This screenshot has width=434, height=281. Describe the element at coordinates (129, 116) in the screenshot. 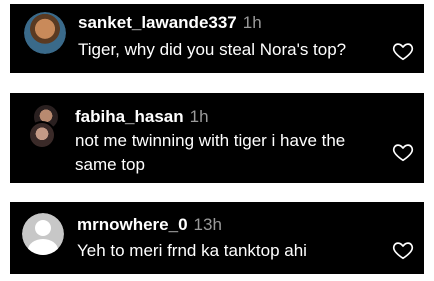

I see `username-link: fabiha_hasan` at that location.